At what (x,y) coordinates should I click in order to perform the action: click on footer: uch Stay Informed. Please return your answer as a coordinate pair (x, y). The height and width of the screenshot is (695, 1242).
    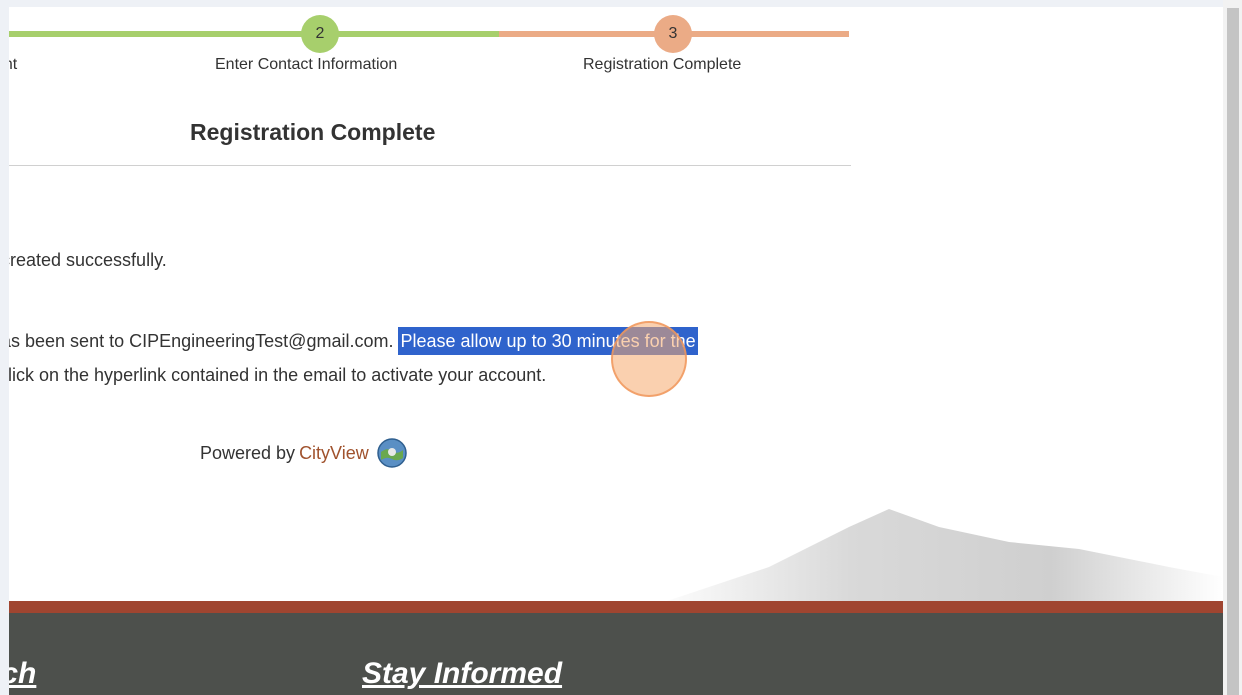
    Looking at the image, I should click on (616, 654).